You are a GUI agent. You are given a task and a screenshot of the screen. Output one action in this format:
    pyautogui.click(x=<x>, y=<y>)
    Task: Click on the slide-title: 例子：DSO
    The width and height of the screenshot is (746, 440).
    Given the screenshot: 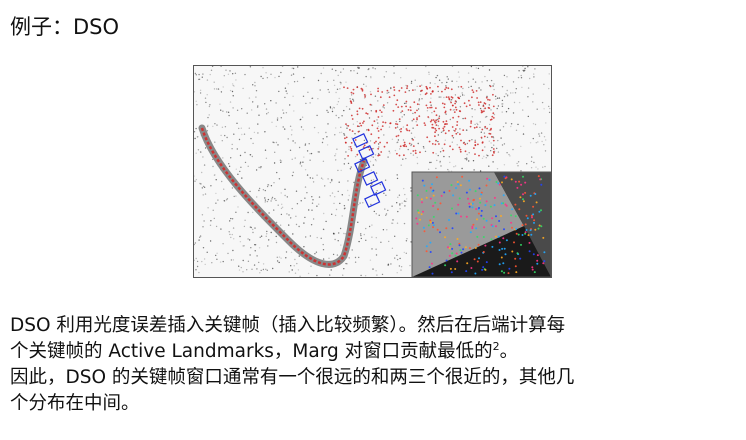 What is the action you would take?
    pyautogui.click(x=65, y=27)
    